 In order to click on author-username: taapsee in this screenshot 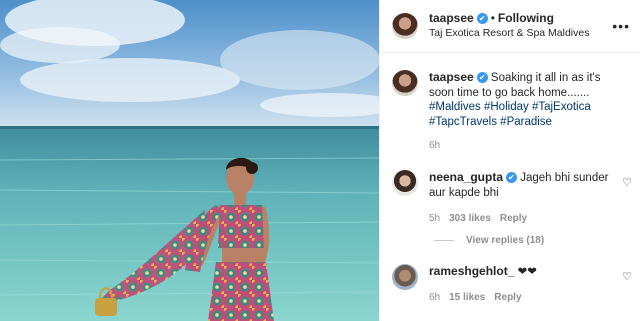, I will do `click(451, 18)`.